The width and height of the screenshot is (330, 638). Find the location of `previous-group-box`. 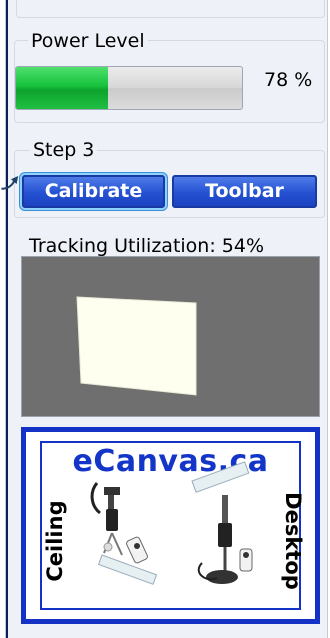

previous-group-box is located at coordinates (170, 9).